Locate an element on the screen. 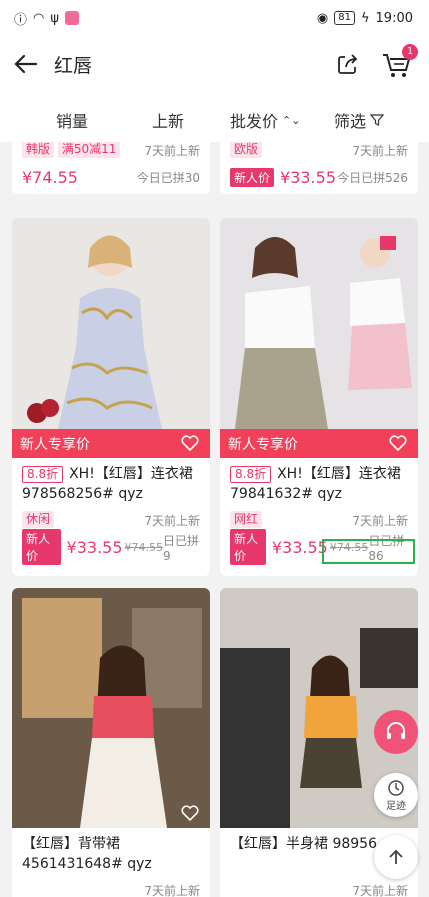  original-price: ¥74.55 is located at coordinates (144, 547).